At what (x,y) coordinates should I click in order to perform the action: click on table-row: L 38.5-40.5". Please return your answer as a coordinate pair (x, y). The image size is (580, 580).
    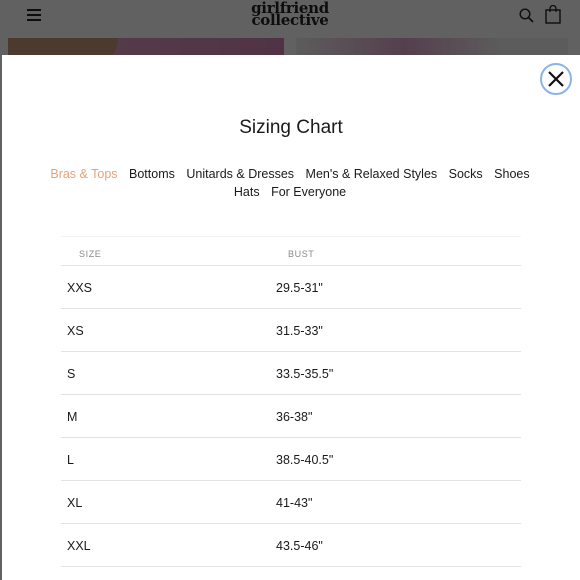
    Looking at the image, I should click on (291, 459).